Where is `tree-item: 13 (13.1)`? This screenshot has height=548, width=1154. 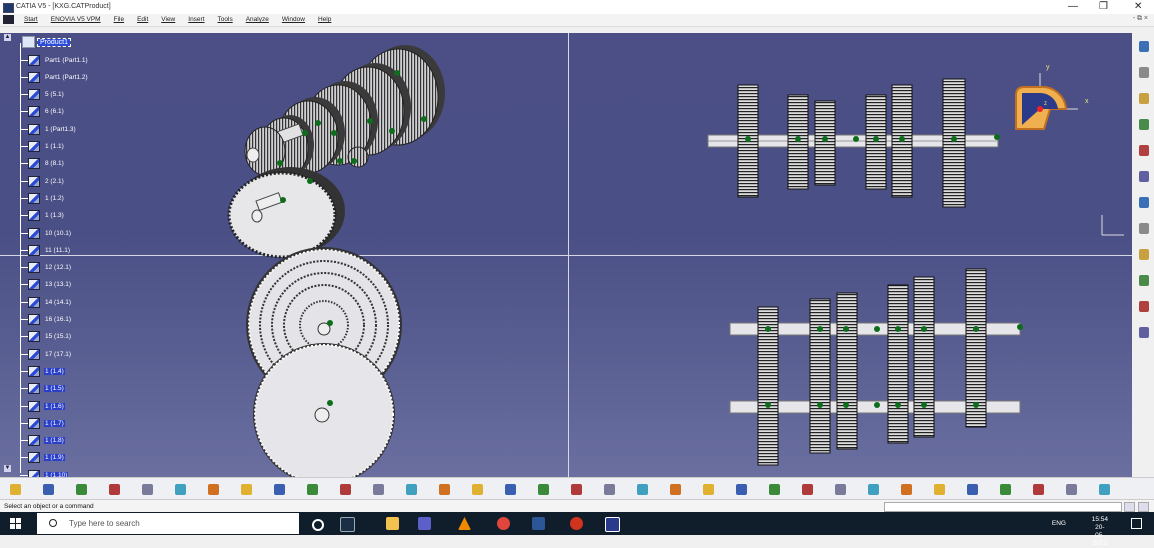 tree-item: 13 (13.1) is located at coordinates (46, 285).